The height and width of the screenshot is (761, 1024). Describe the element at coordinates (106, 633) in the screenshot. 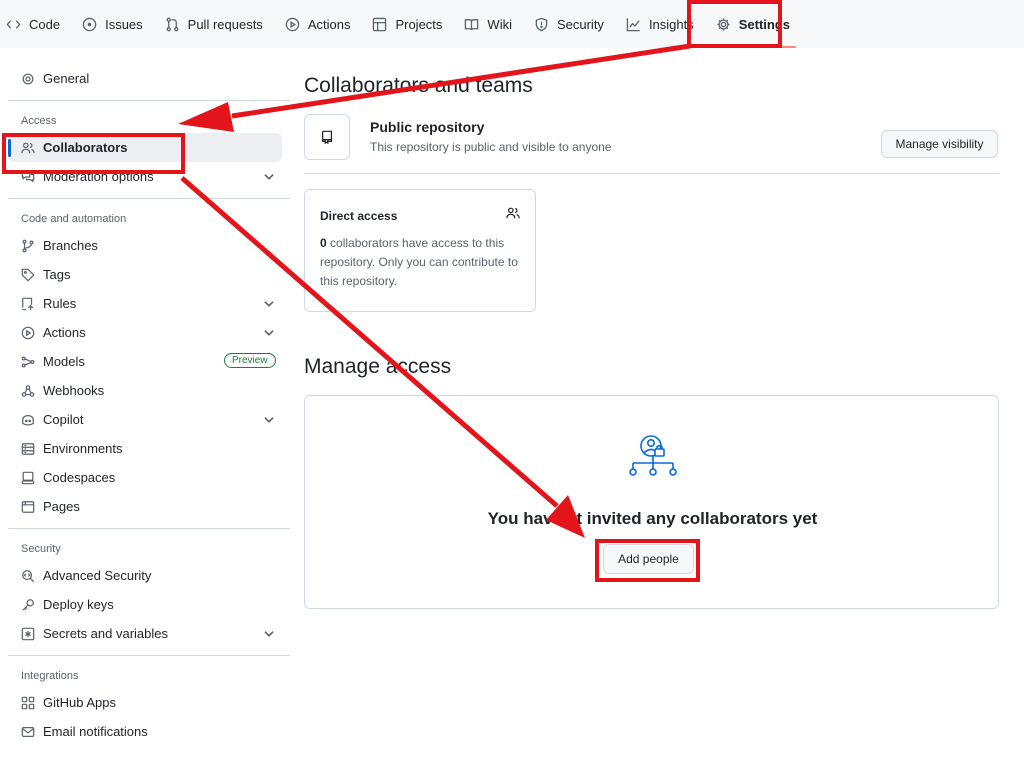

I see `sidebar-item-label: Secrets and variables` at that location.